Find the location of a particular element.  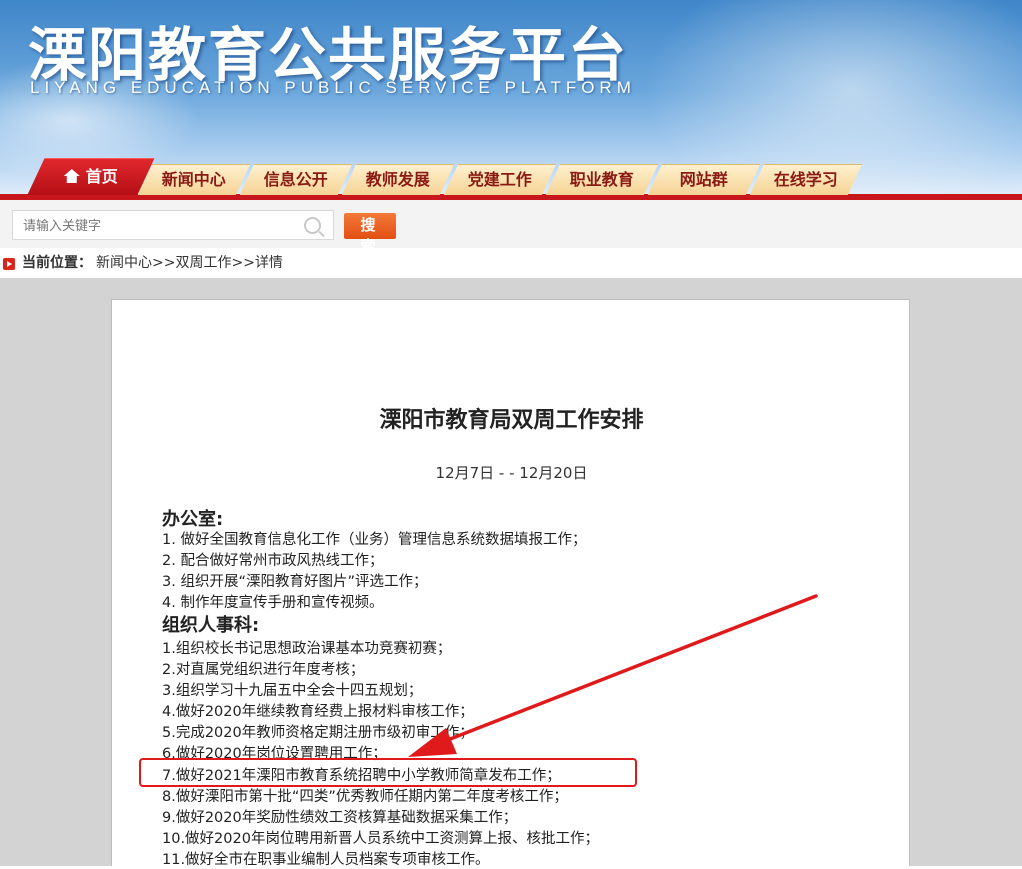

nav-item-online-learning: 在线学习 is located at coordinates (806, 179).